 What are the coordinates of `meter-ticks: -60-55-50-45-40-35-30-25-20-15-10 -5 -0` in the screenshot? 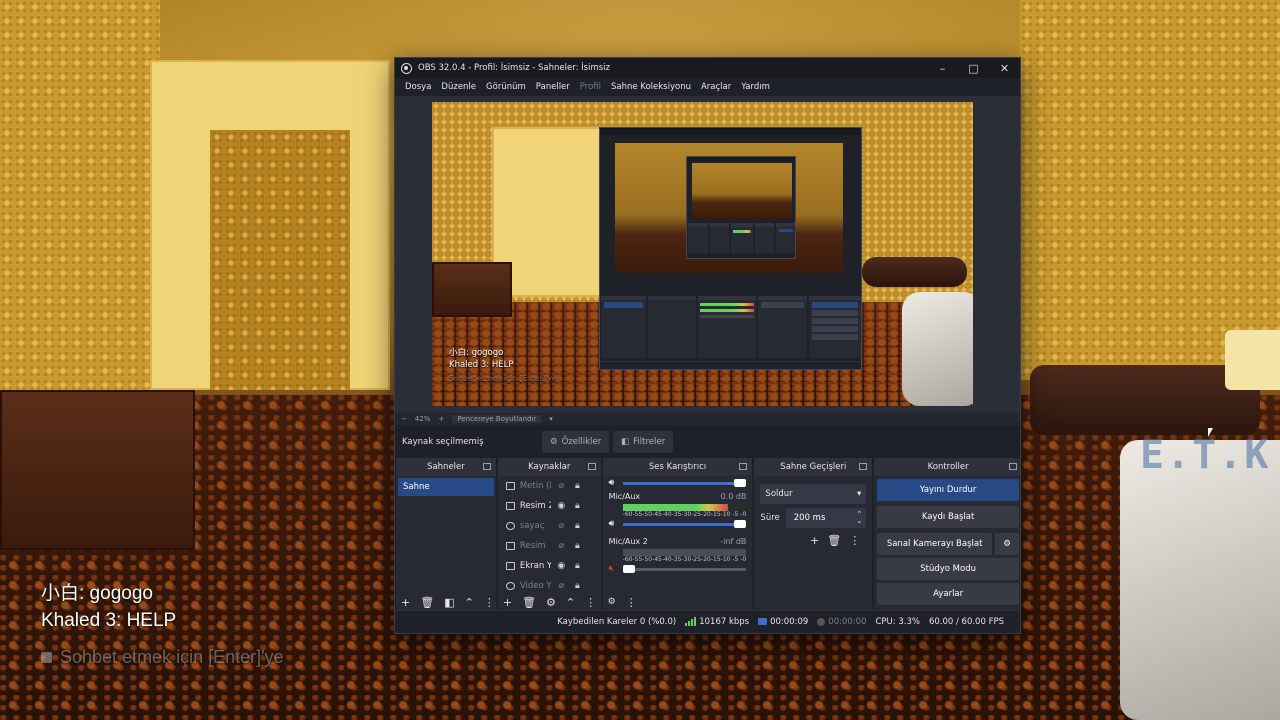 It's located at (684, 559).